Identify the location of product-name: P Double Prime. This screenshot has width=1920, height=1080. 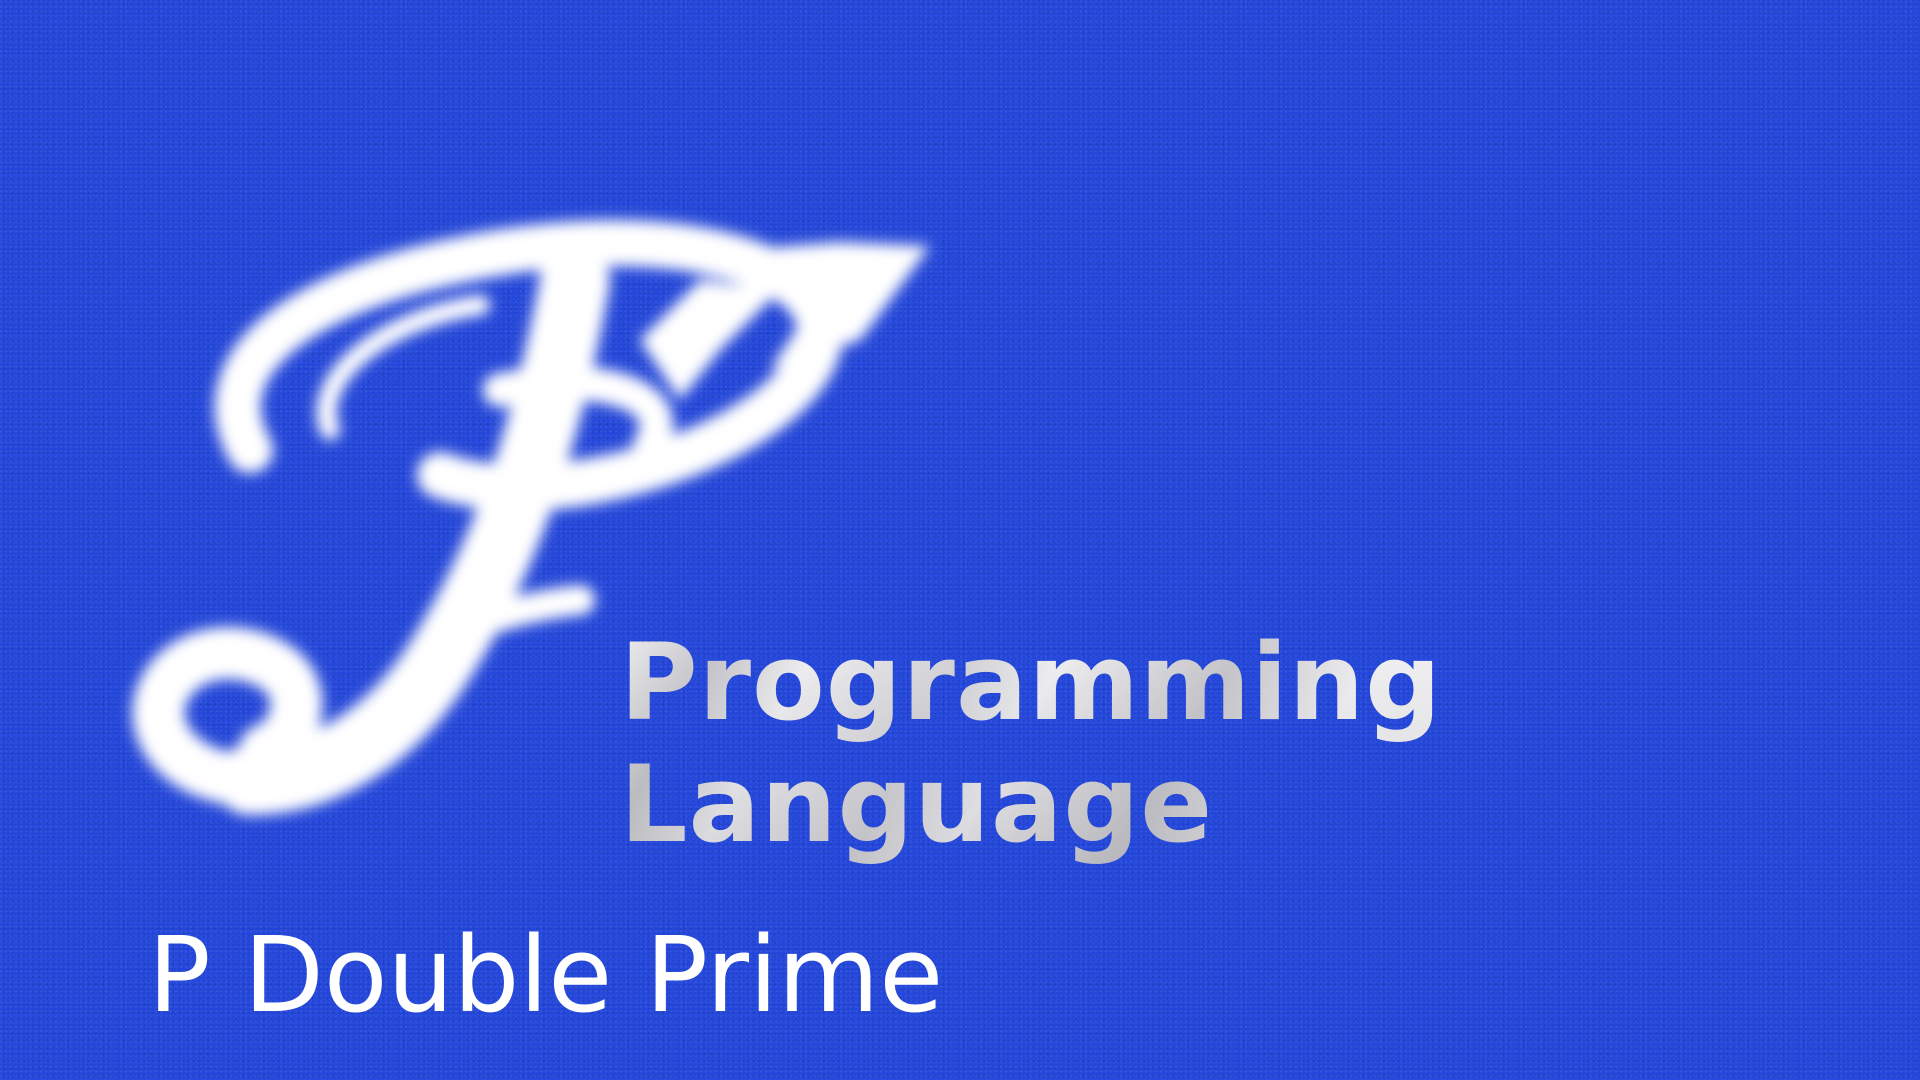
(546, 975).